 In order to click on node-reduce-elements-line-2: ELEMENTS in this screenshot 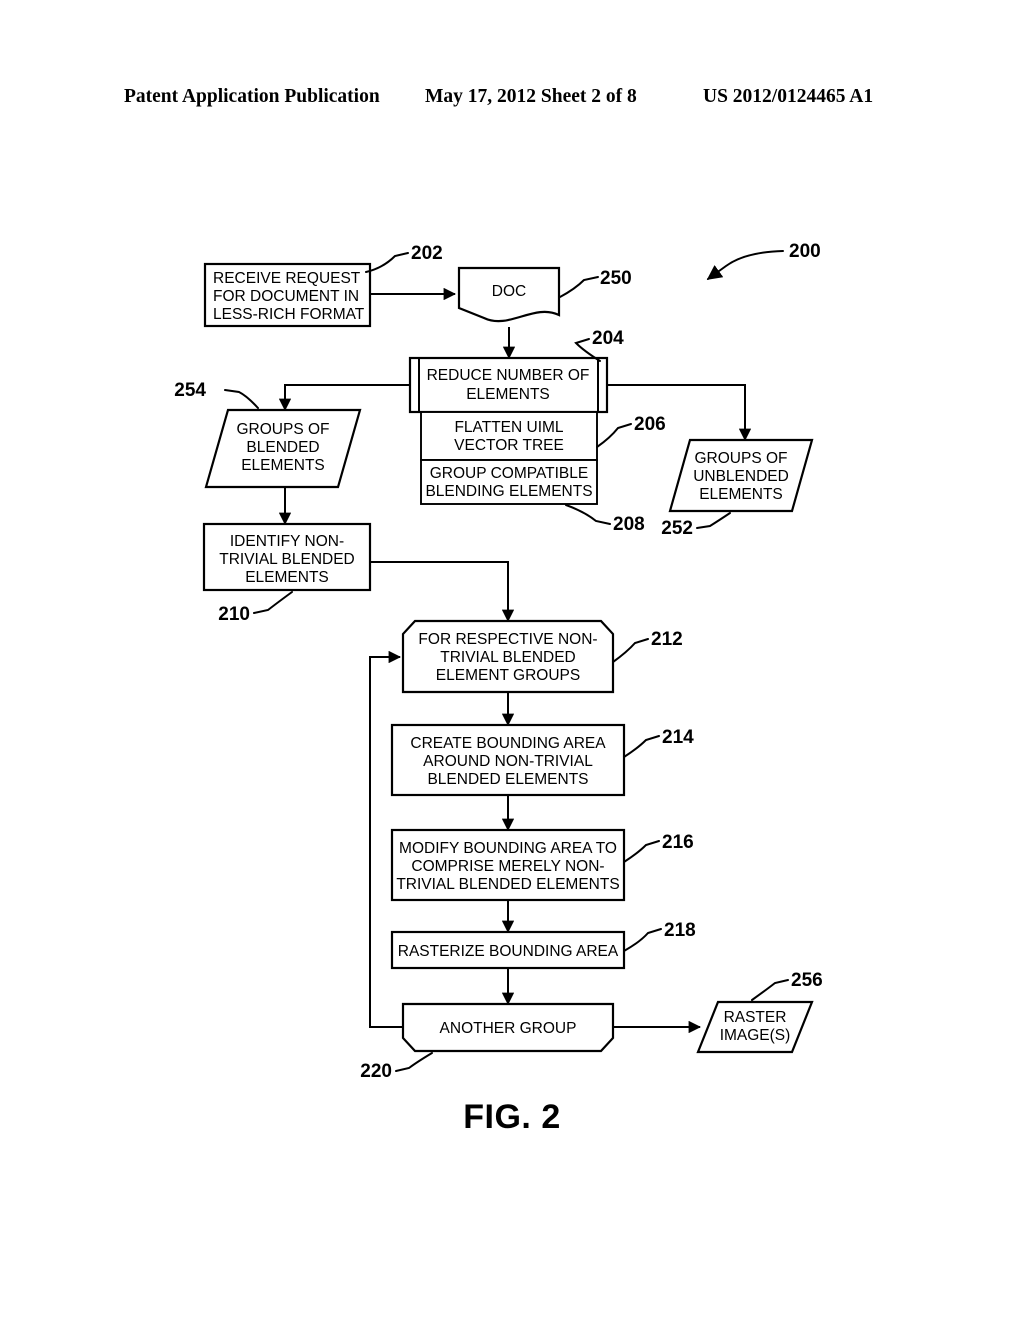, I will do `click(508, 394)`.